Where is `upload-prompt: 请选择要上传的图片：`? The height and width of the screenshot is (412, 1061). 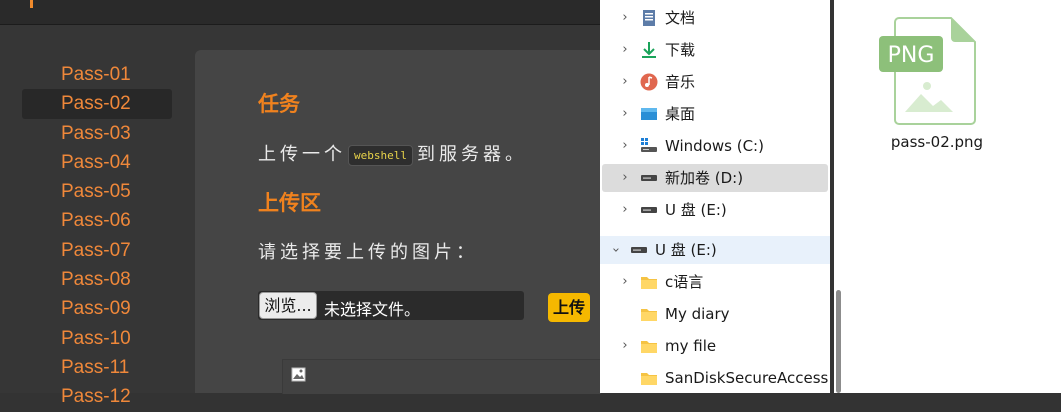
upload-prompt: 请选择要上传的图片： is located at coordinates (368, 252).